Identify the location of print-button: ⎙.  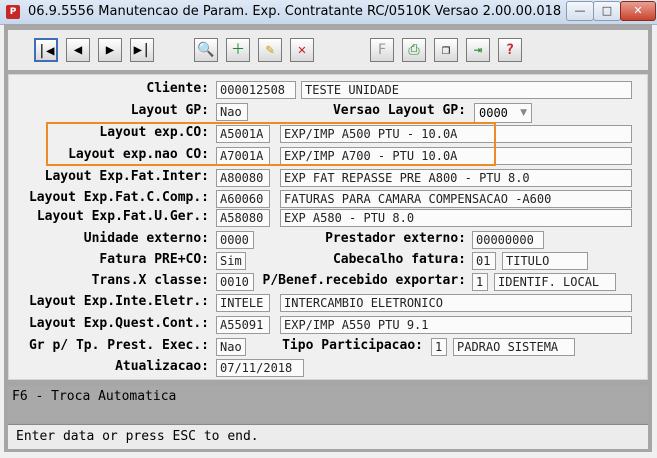
(414, 50).